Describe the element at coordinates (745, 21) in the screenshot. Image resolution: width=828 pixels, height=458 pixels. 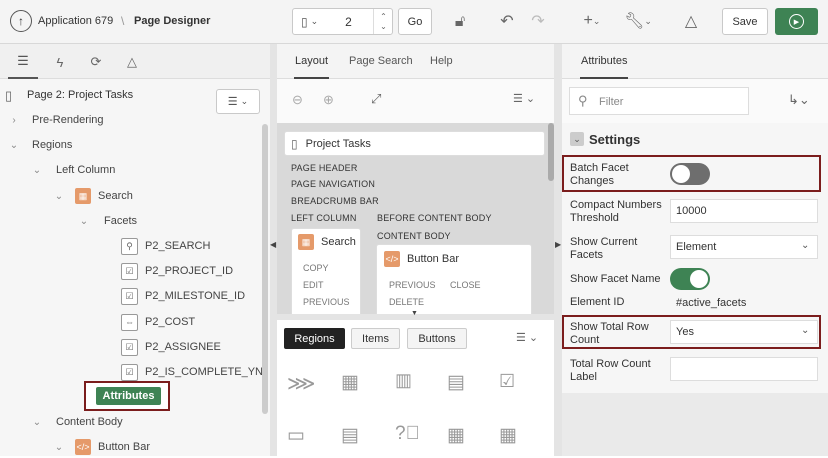
I see `save-button: Save` at that location.